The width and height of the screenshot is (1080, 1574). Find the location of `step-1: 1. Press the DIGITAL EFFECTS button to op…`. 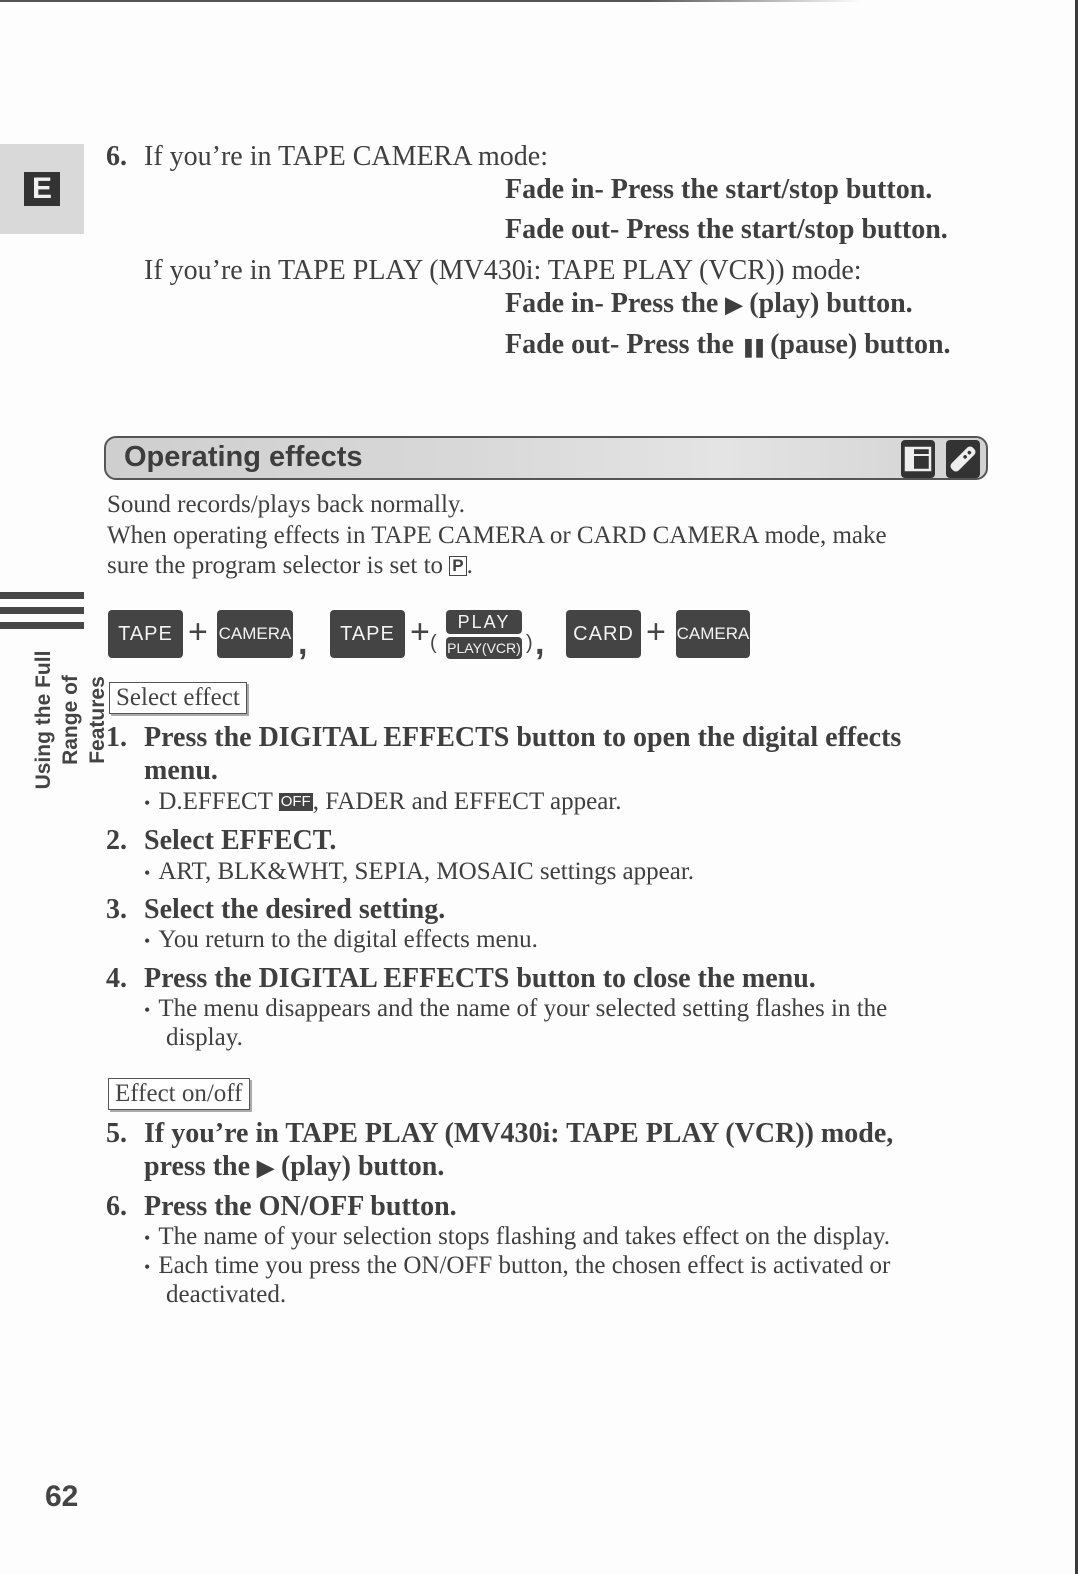

step-1: 1. Press the DIGITAL EFFECTS button to op… is located at coordinates (504, 737).